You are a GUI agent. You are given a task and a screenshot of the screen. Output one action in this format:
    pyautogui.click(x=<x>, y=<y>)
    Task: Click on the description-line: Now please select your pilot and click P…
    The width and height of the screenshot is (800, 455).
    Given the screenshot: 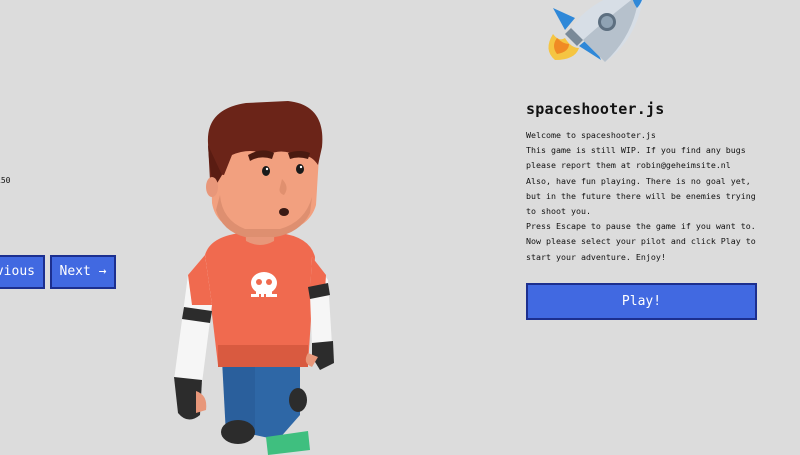 What is the action you would take?
    pyautogui.click(x=641, y=241)
    